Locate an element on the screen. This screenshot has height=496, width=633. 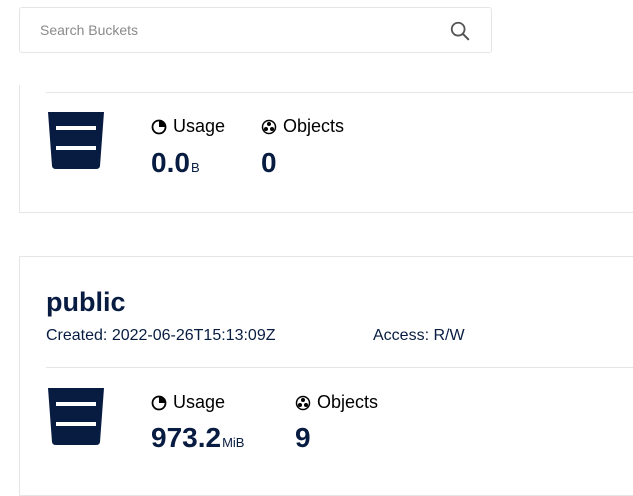
bucket-name: public is located at coordinates (86, 302).